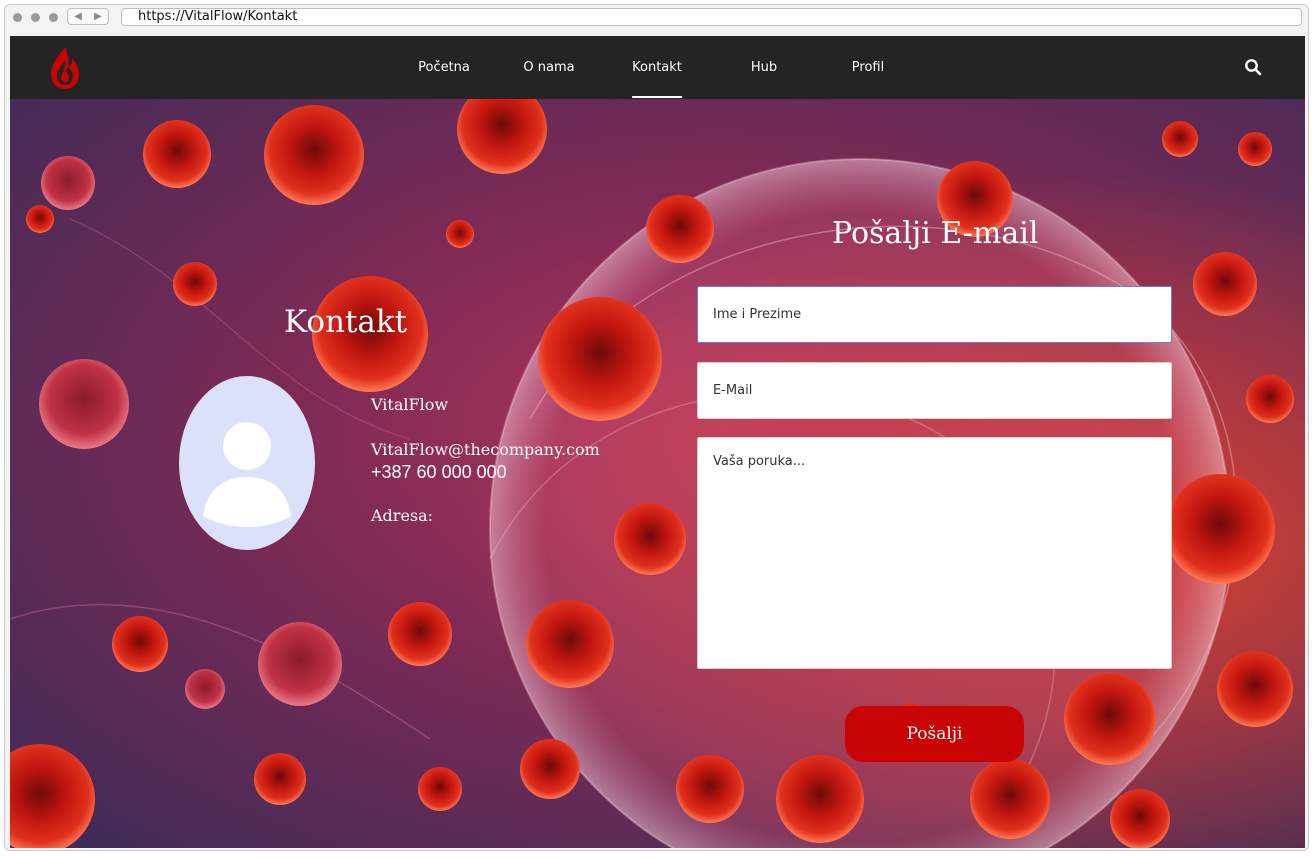 The height and width of the screenshot is (858, 1315). I want to click on window-minimize-dot, so click(35, 17).